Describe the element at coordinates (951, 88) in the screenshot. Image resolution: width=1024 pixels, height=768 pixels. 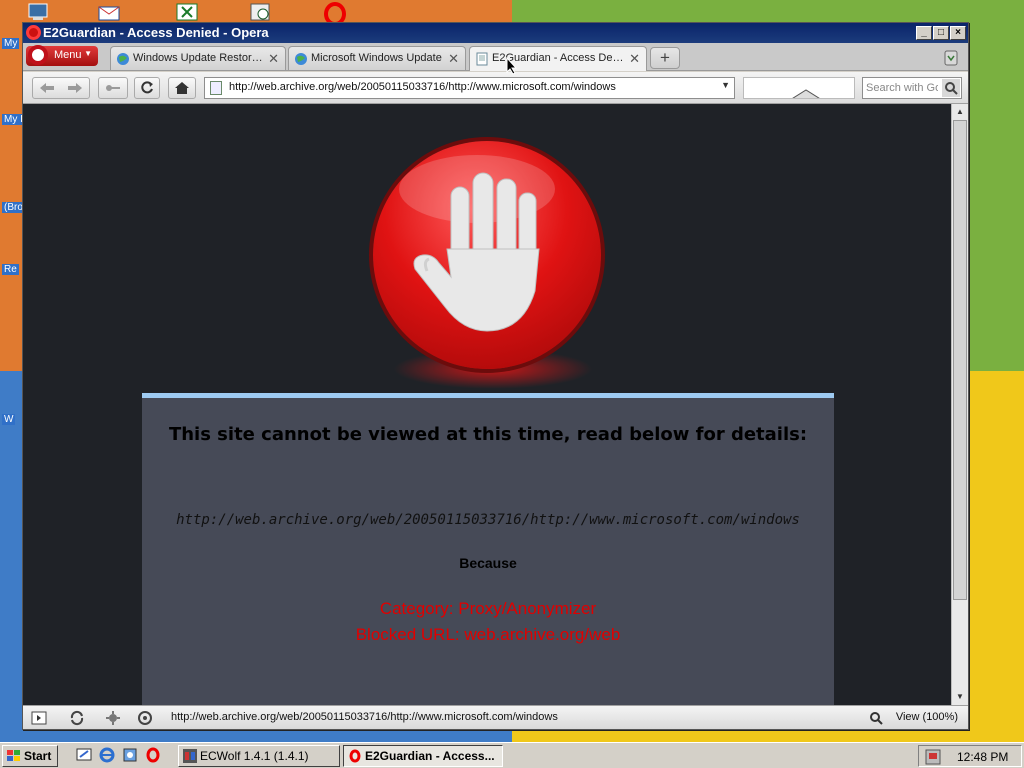
I see `search-icon` at that location.